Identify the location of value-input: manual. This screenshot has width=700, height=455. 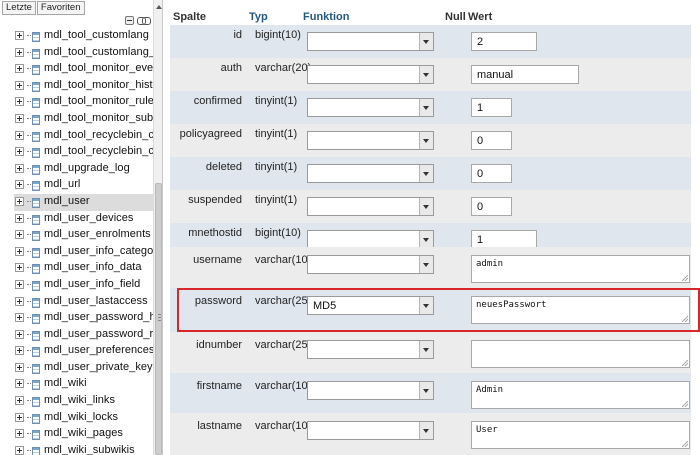
(525, 74).